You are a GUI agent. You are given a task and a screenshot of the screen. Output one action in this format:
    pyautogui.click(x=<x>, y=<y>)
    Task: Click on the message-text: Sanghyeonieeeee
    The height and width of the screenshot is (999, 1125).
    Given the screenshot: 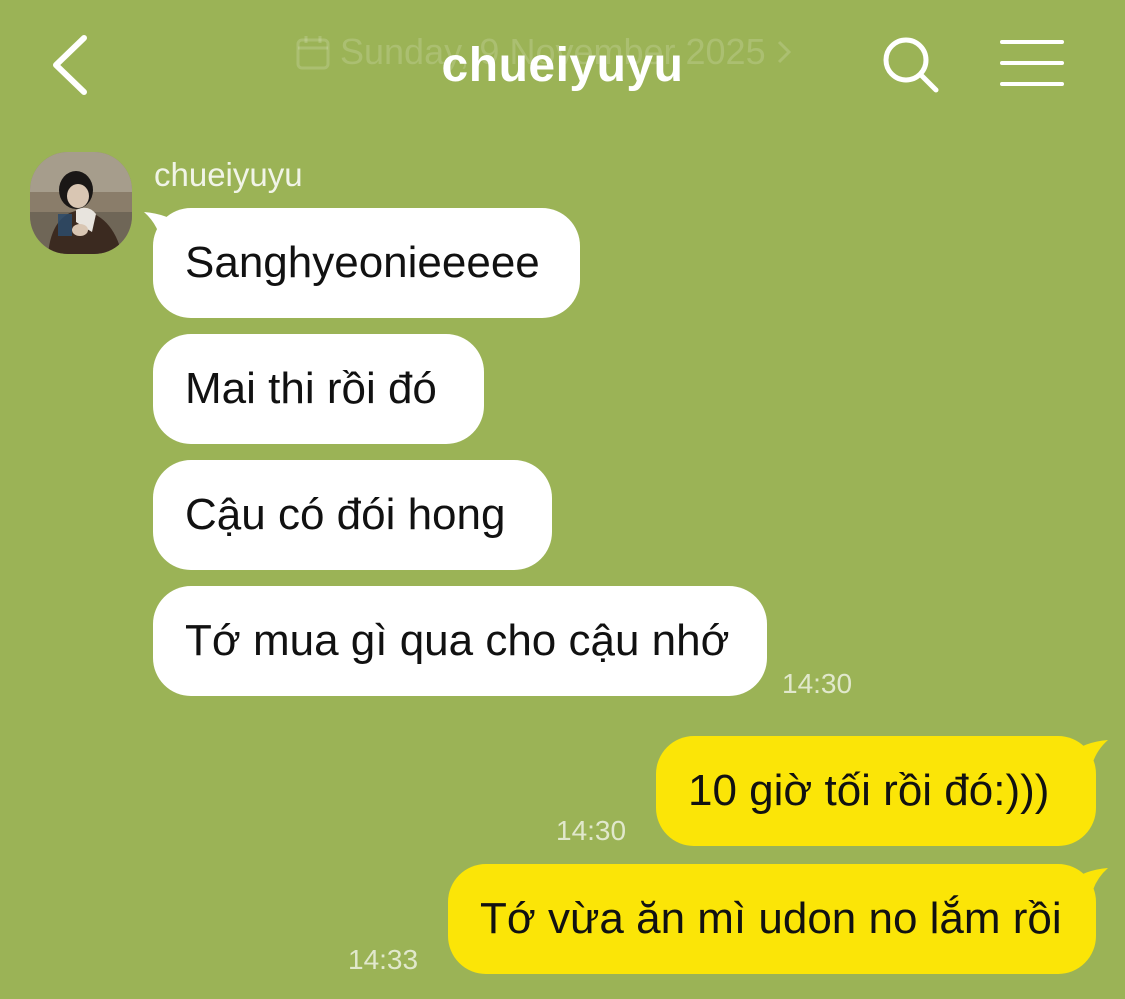 What is the action you would take?
    pyautogui.click(x=362, y=262)
    